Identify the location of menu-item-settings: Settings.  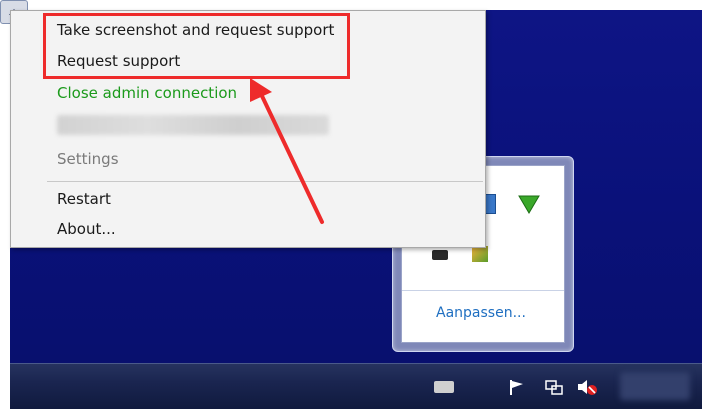
(88, 159).